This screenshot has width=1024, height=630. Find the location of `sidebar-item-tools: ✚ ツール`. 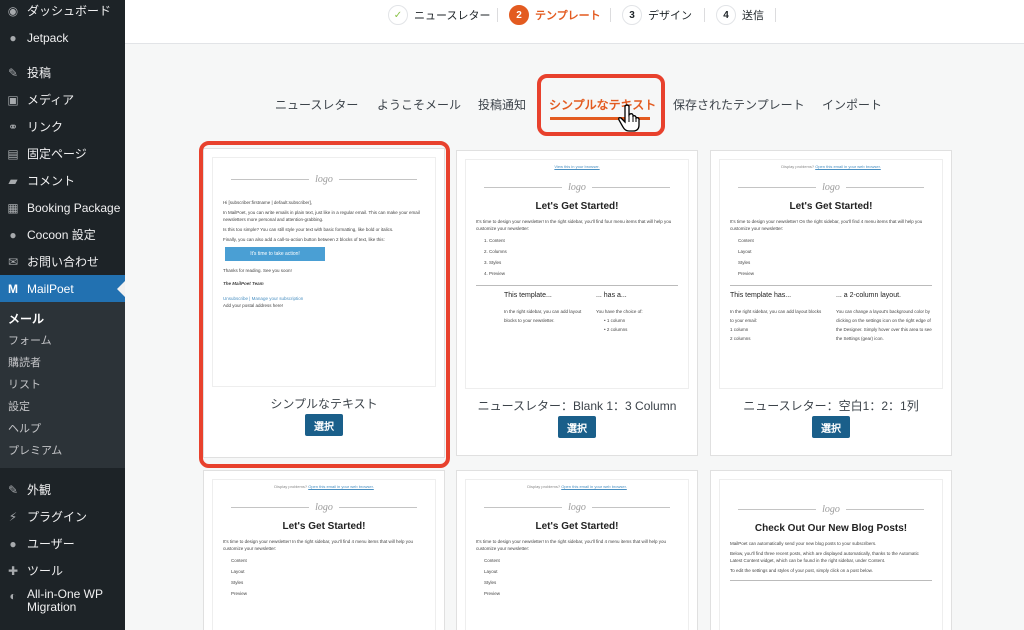

sidebar-item-tools: ✚ ツール is located at coordinates (62, 570).